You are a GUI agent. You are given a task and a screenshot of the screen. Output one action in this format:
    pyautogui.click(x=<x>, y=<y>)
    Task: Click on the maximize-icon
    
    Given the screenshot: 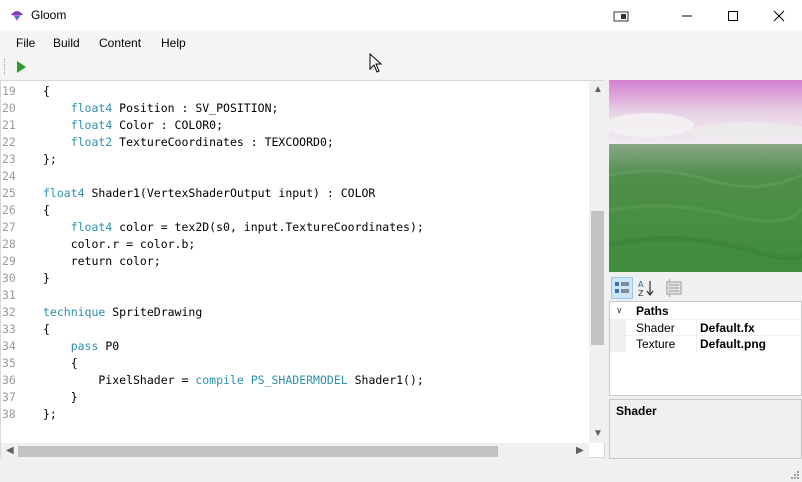 What is the action you would take?
    pyautogui.click(x=733, y=15)
    